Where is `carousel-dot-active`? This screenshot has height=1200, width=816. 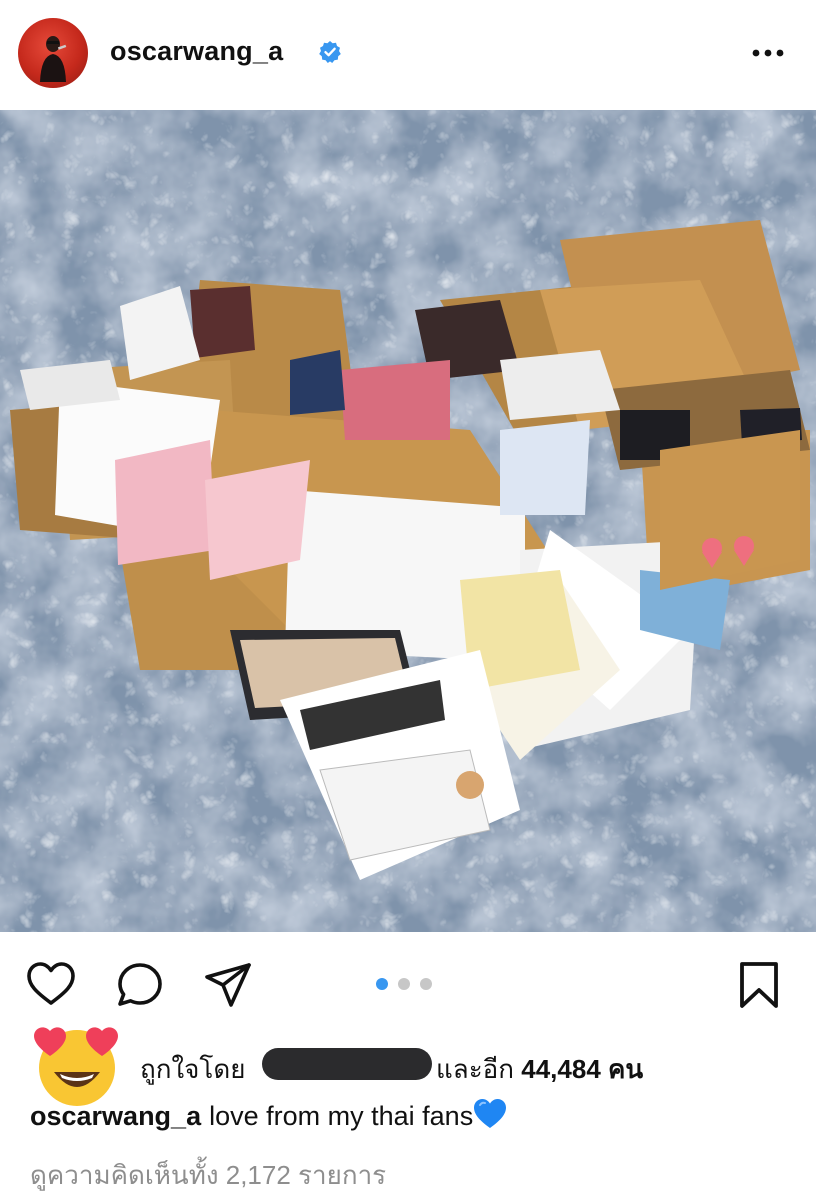 carousel-dot-active is located at coordinates (382, 984).